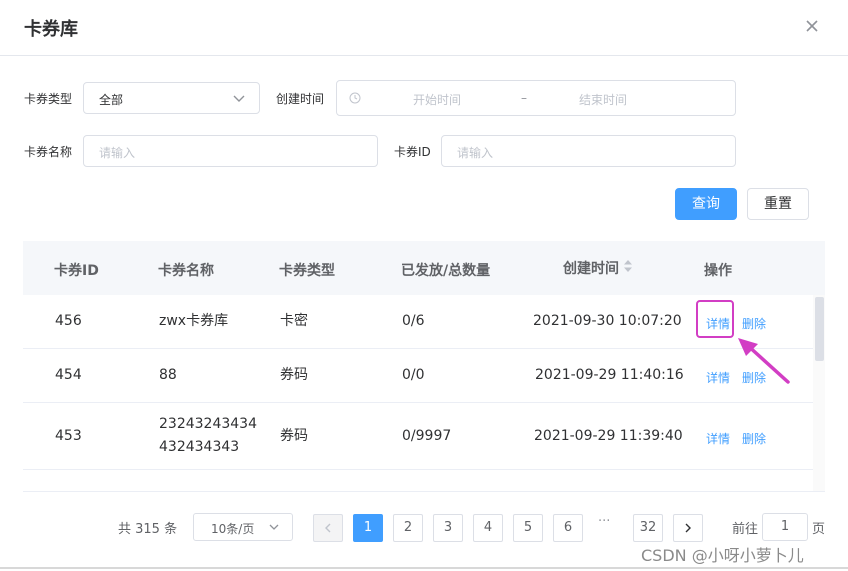  Describe the element at coordinates (536, 98) in the screenshot. I see `date-range-picker: 开始时间 – 结束时间` at that location.